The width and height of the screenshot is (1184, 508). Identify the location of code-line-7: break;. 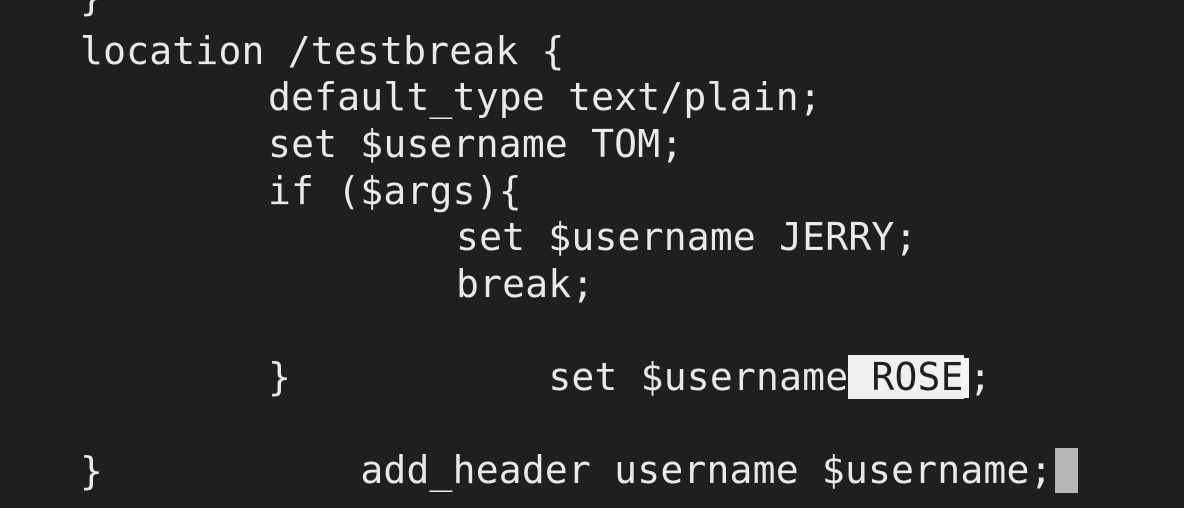
(525, 284).